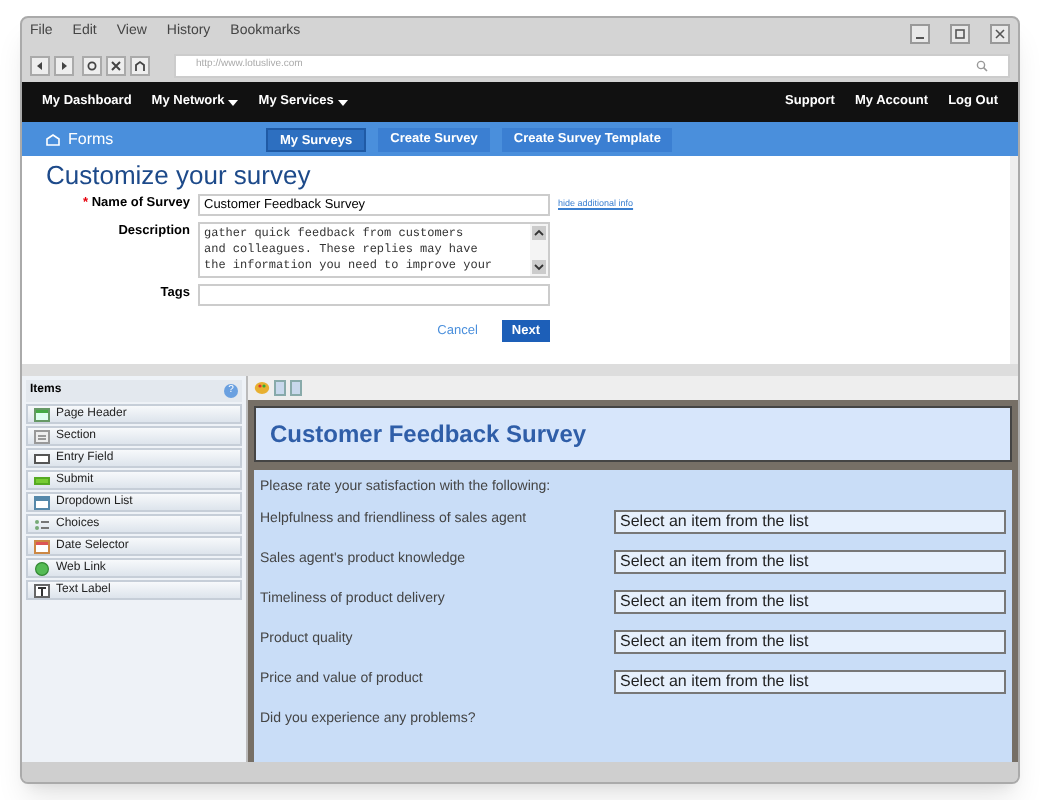  I want to click on text-icon, so click(42, 590).